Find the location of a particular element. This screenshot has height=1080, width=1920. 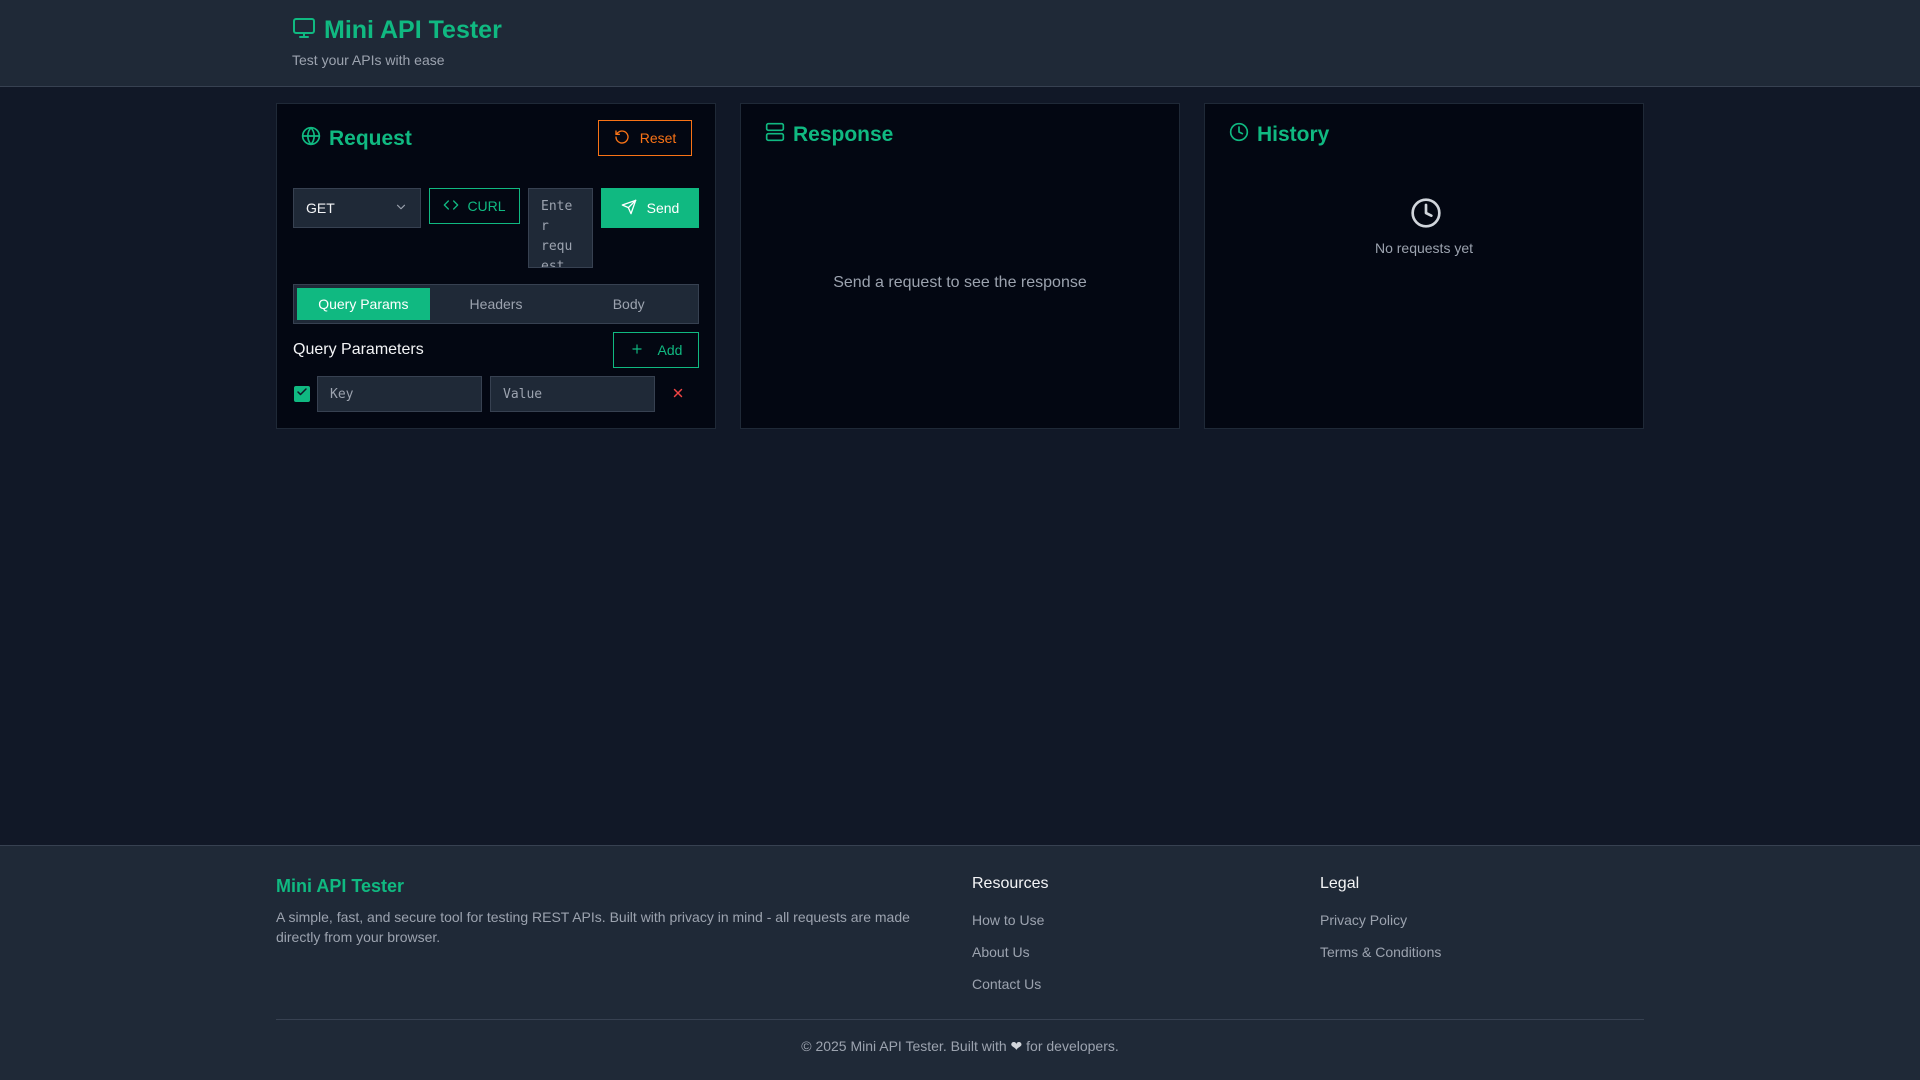

server-icon is located at coordinates (775, 135).